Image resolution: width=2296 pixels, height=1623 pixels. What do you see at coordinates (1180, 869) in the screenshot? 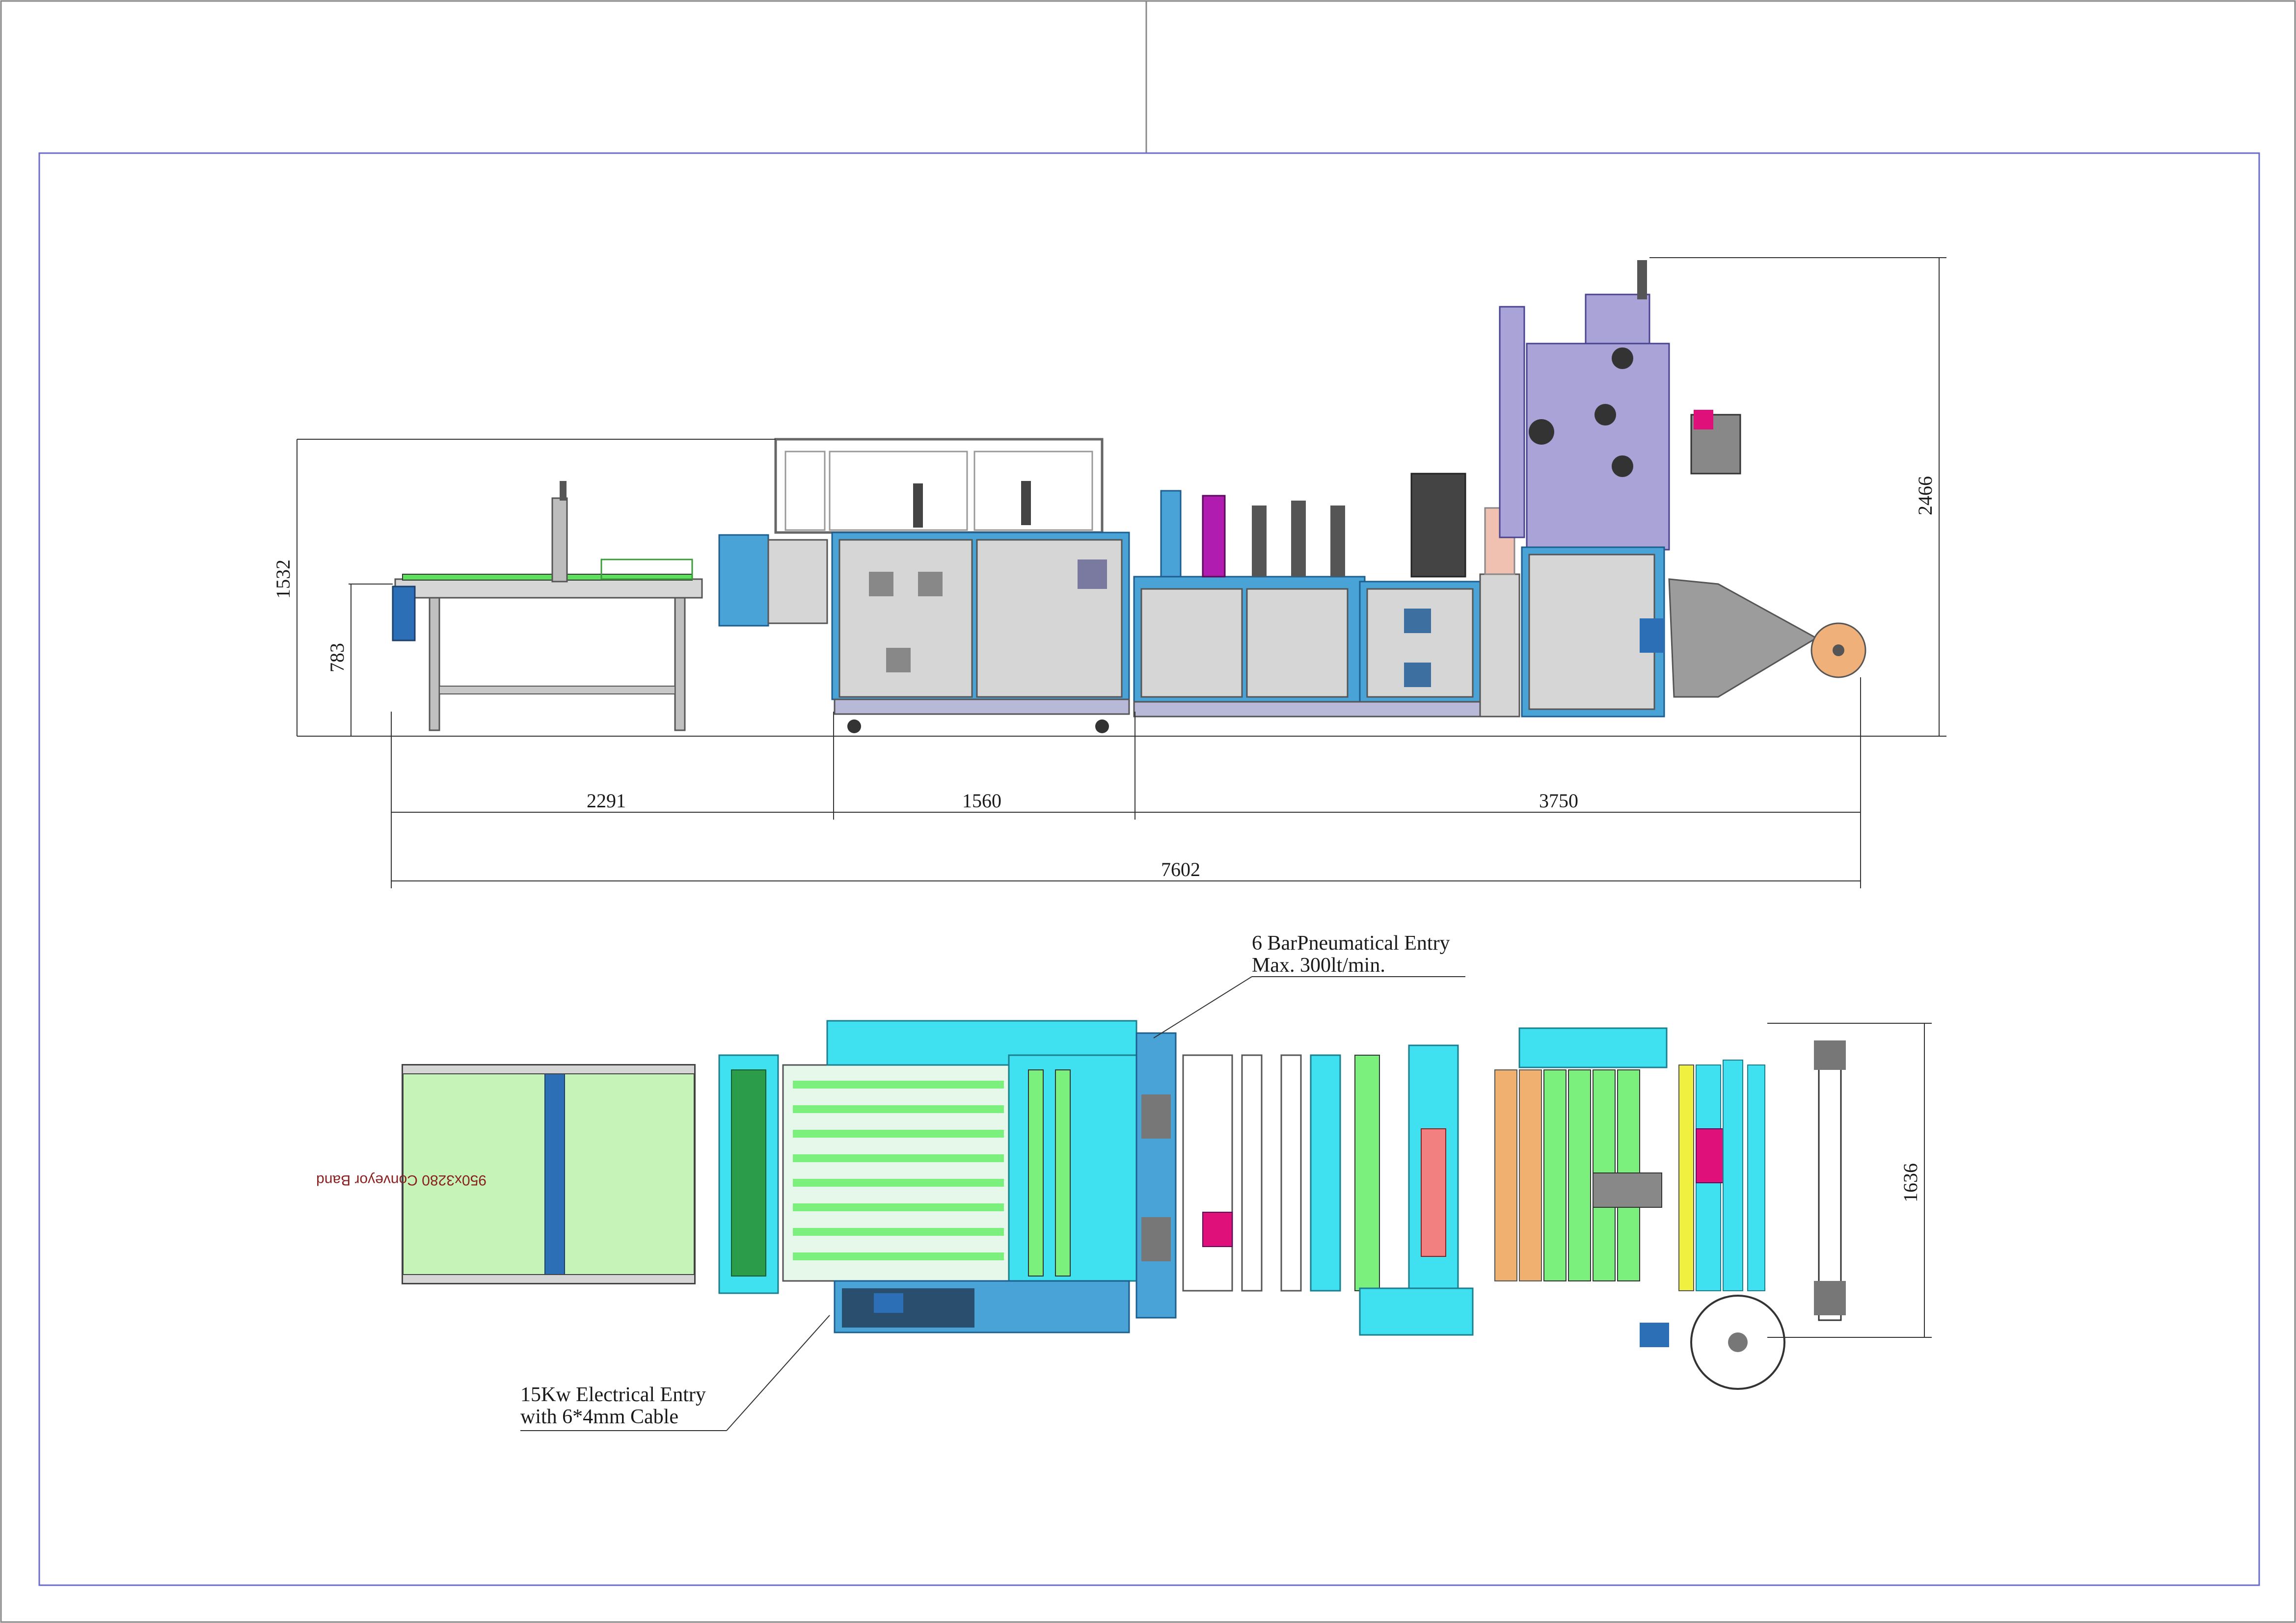
I see `dim-len-total: 7602` at bounding box center [1180, 869].